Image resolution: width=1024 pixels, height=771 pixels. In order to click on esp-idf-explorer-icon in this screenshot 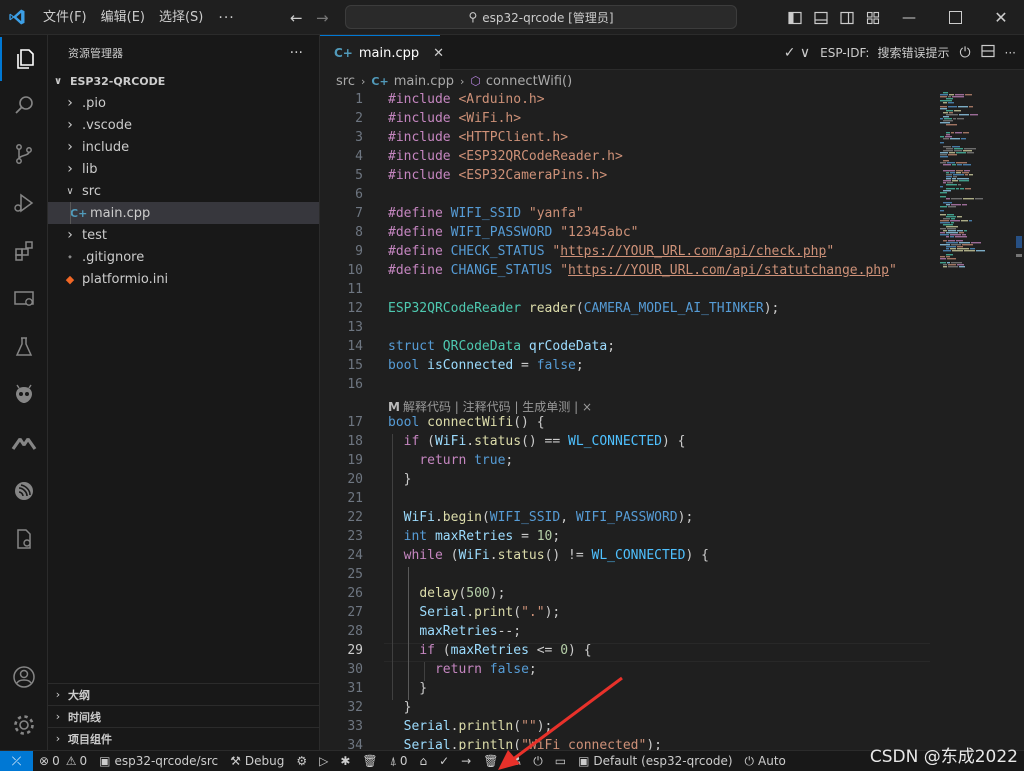, I will do `click(24, 539)`.